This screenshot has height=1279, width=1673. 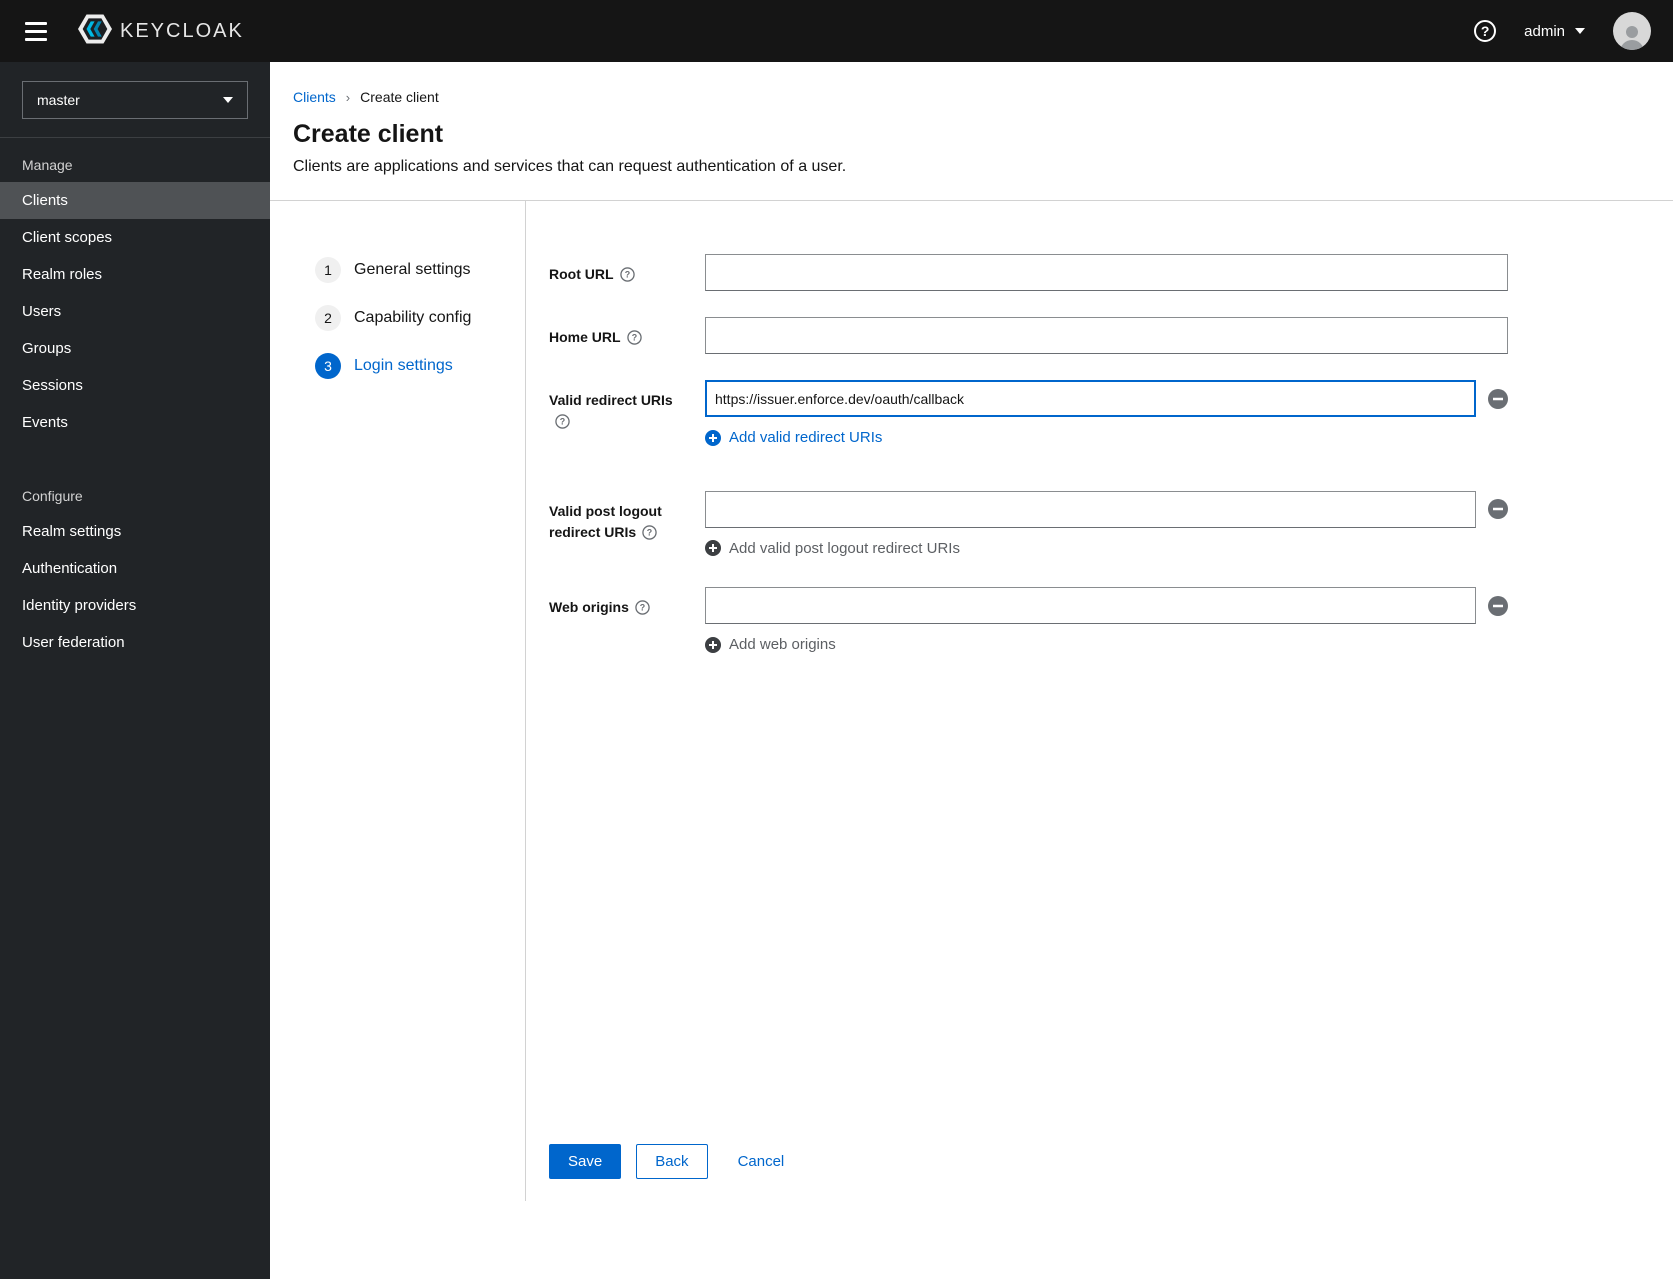 I want to click on root-url-input, so click(x=1106, y=272).